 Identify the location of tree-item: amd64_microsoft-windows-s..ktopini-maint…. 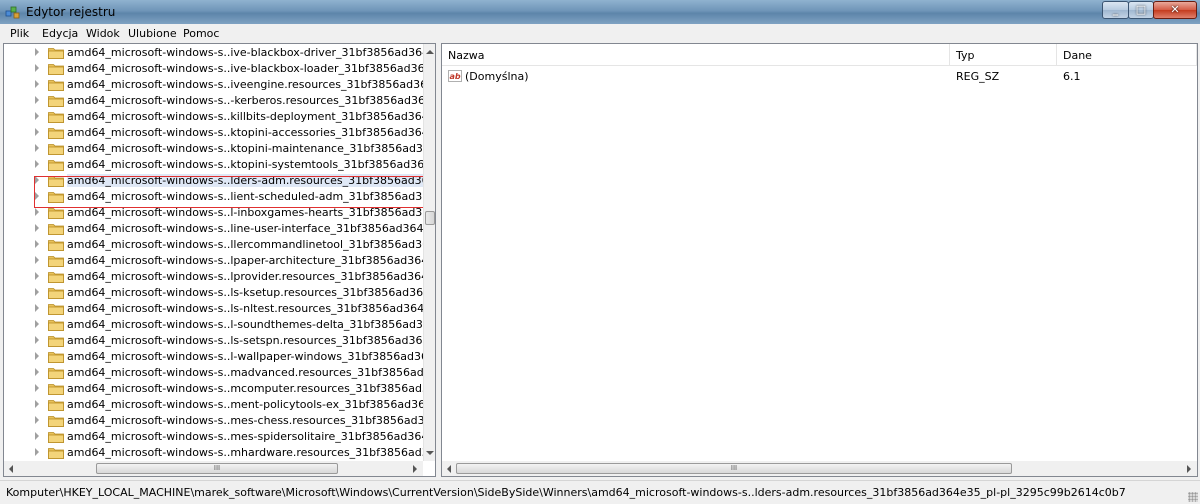
(213, 149).